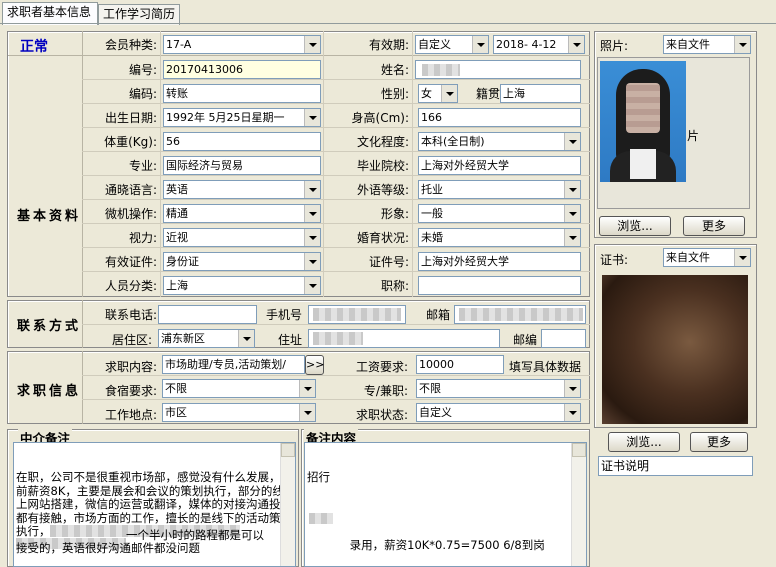  Describe the element at coordinates (447, 544) in the screenshot. I see `remarks-line2: 录用，薪资10K*0.75=7500 6/8到岗` at that location.